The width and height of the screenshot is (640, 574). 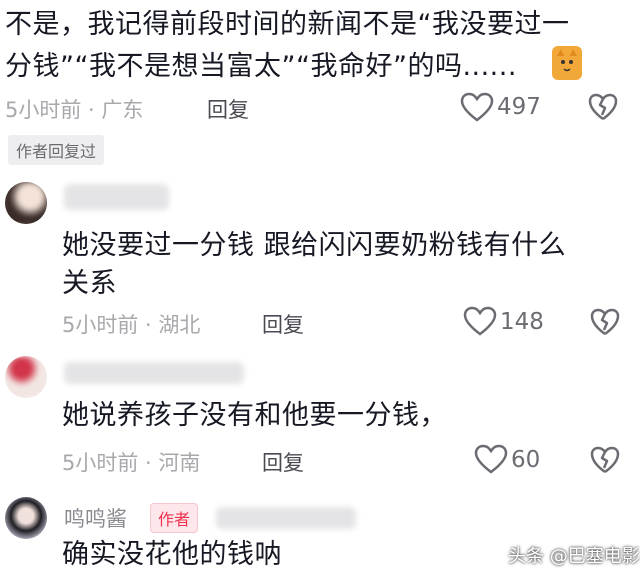 I want to click on top-comment-meta: 5小时前 · 广东, so click(x=74, y=110).